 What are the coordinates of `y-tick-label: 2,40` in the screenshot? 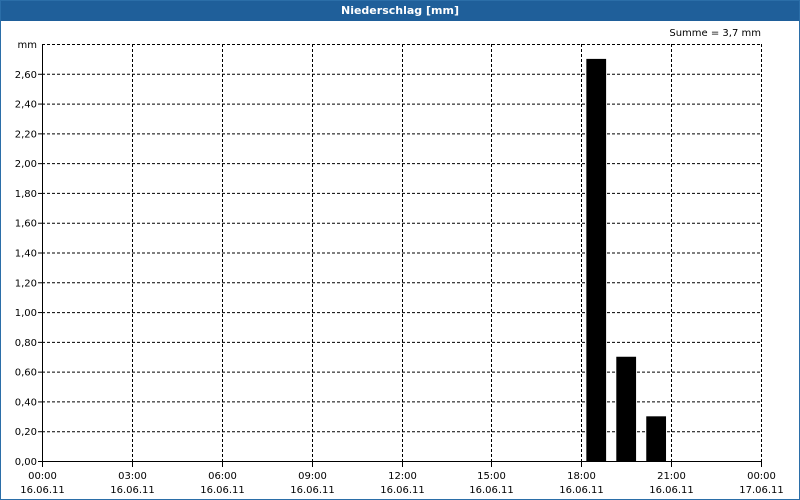 It's located at (26, 105).